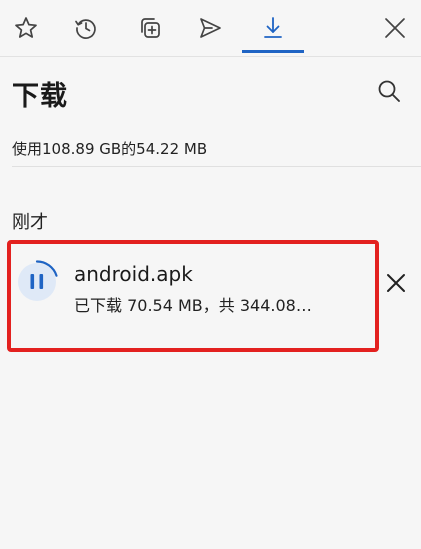  I want to click on star-icon, so click(26, 27).